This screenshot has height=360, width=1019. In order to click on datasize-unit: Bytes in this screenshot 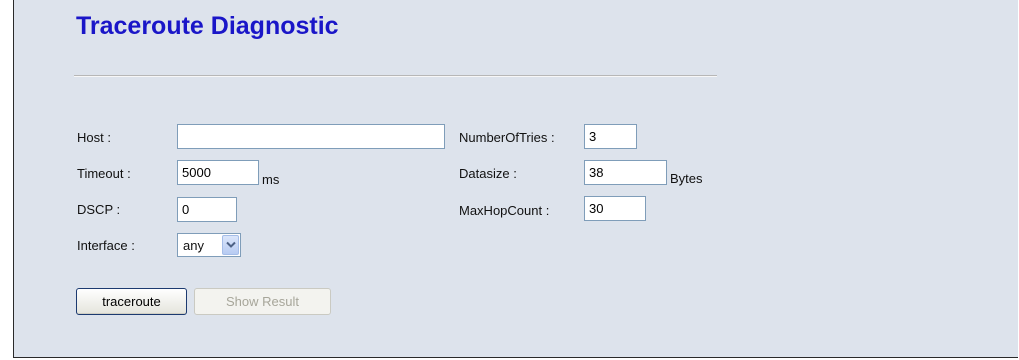, I will do `click(686, 178)`.